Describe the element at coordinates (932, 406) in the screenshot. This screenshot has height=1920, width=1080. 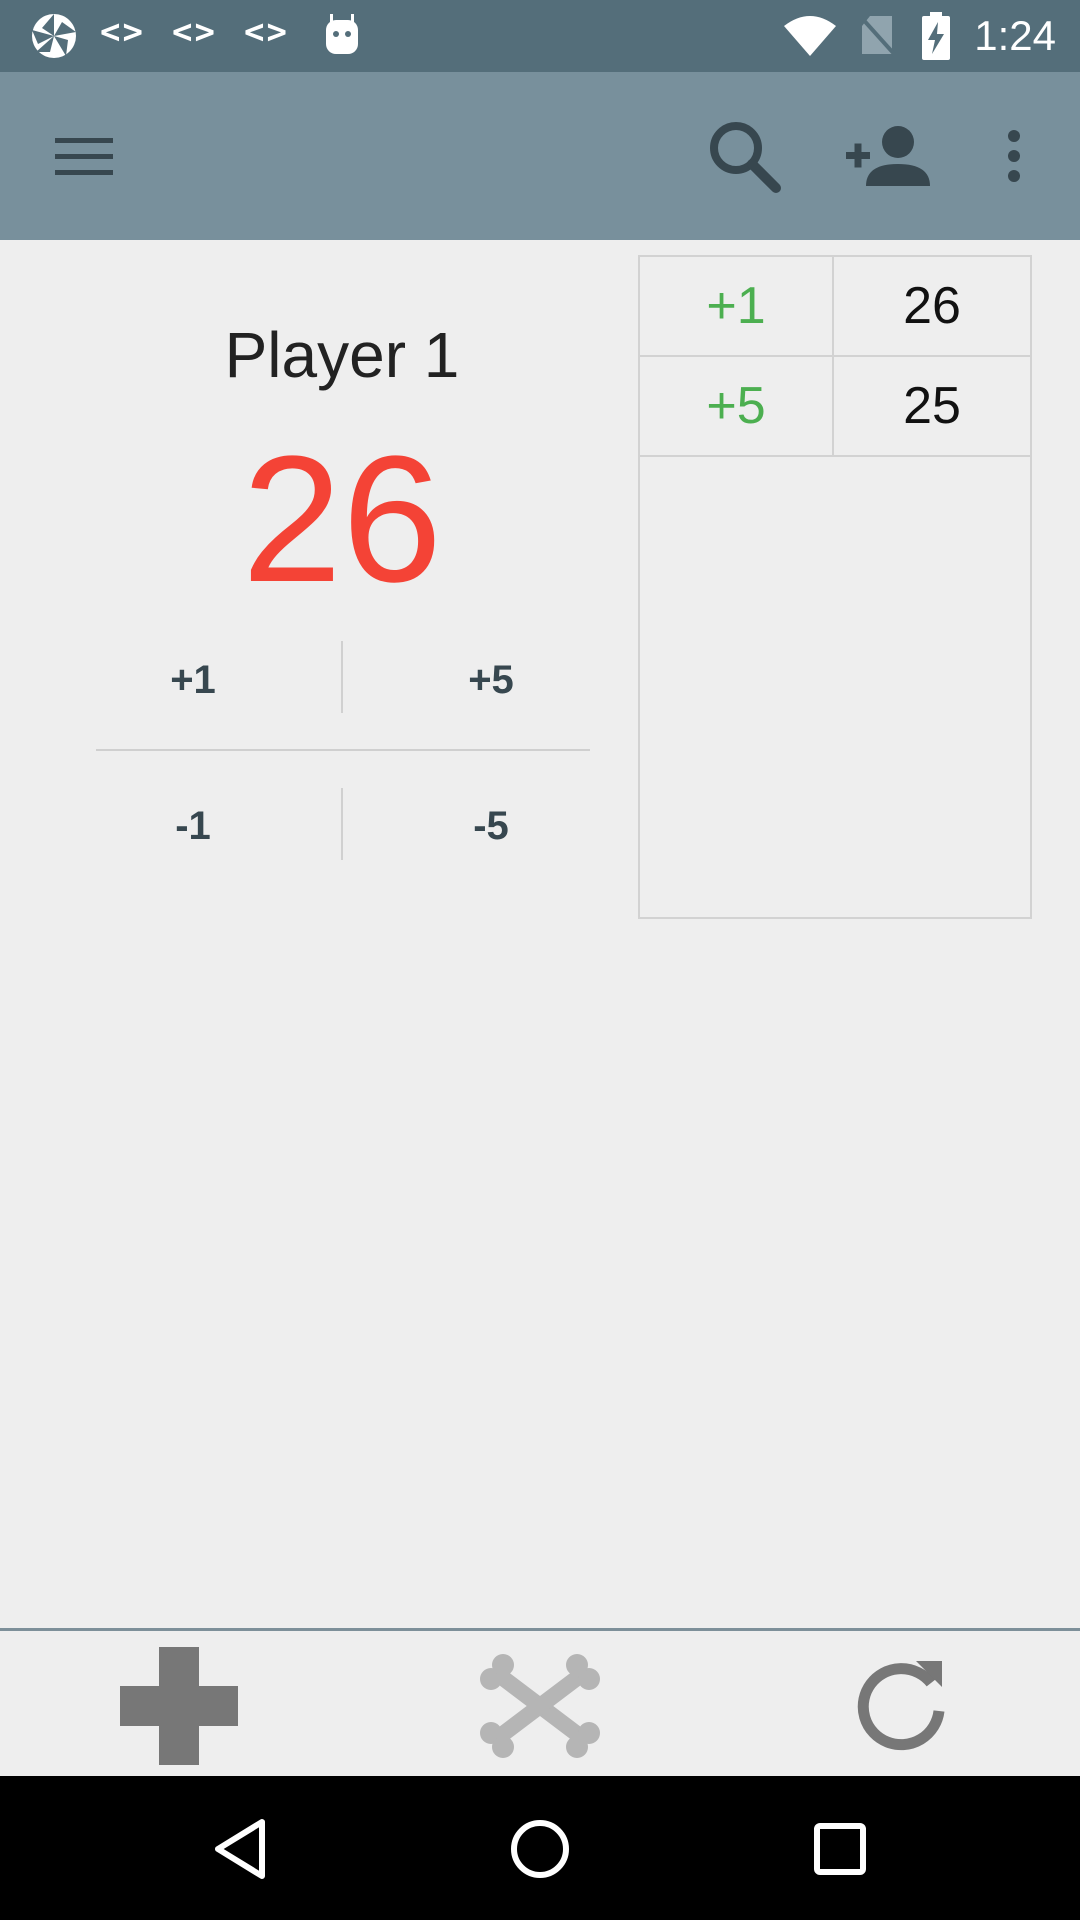
I see `history-total: 25` at that location.